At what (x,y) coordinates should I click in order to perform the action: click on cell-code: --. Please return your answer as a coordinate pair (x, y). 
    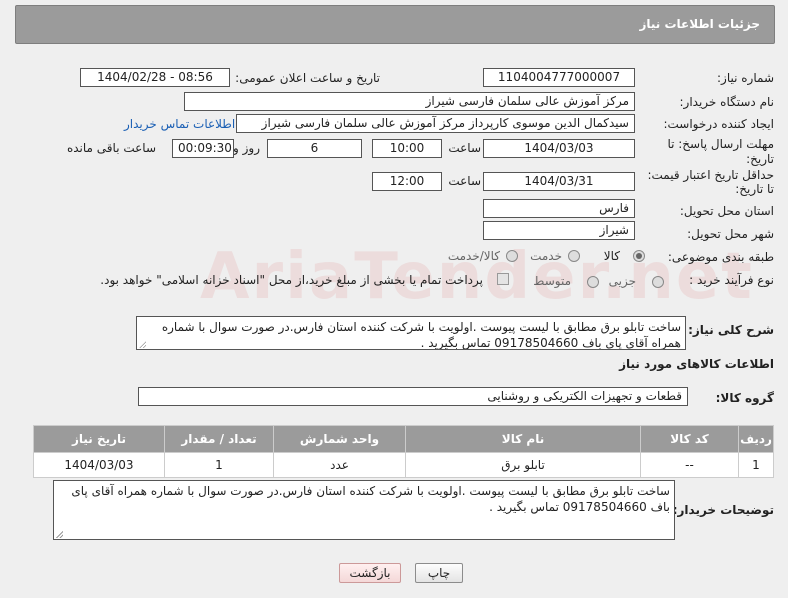
    Looking at the image, I should click on (689, 465).